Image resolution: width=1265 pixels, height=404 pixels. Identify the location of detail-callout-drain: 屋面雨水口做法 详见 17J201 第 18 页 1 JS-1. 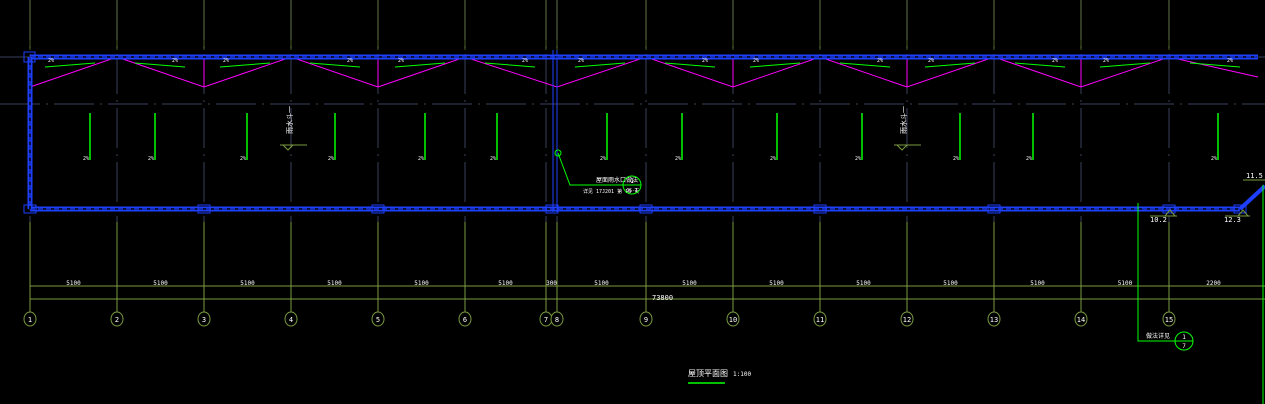
(598, 172).